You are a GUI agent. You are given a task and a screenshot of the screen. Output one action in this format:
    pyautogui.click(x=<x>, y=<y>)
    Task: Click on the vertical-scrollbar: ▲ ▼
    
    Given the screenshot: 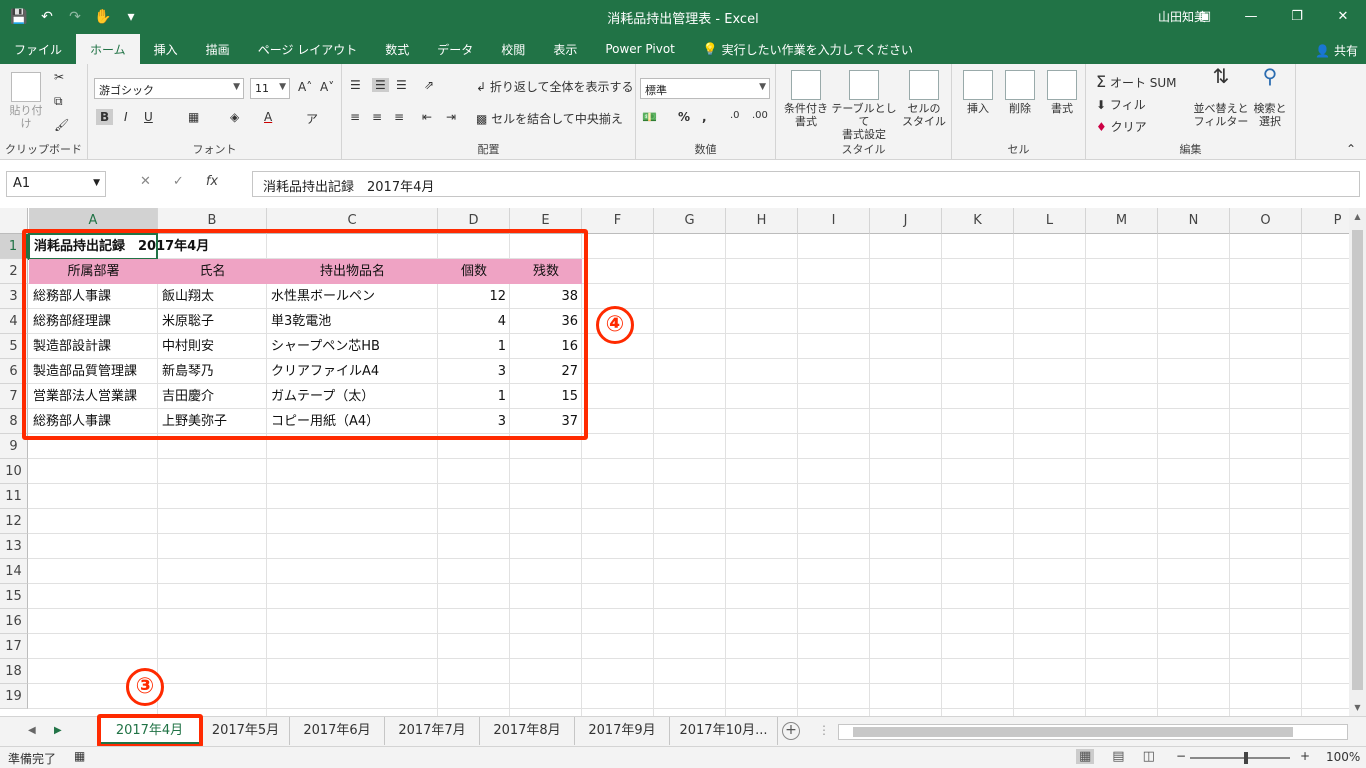 What is the action you would take?
    pyautogui.click(x=1357, y=462)
    